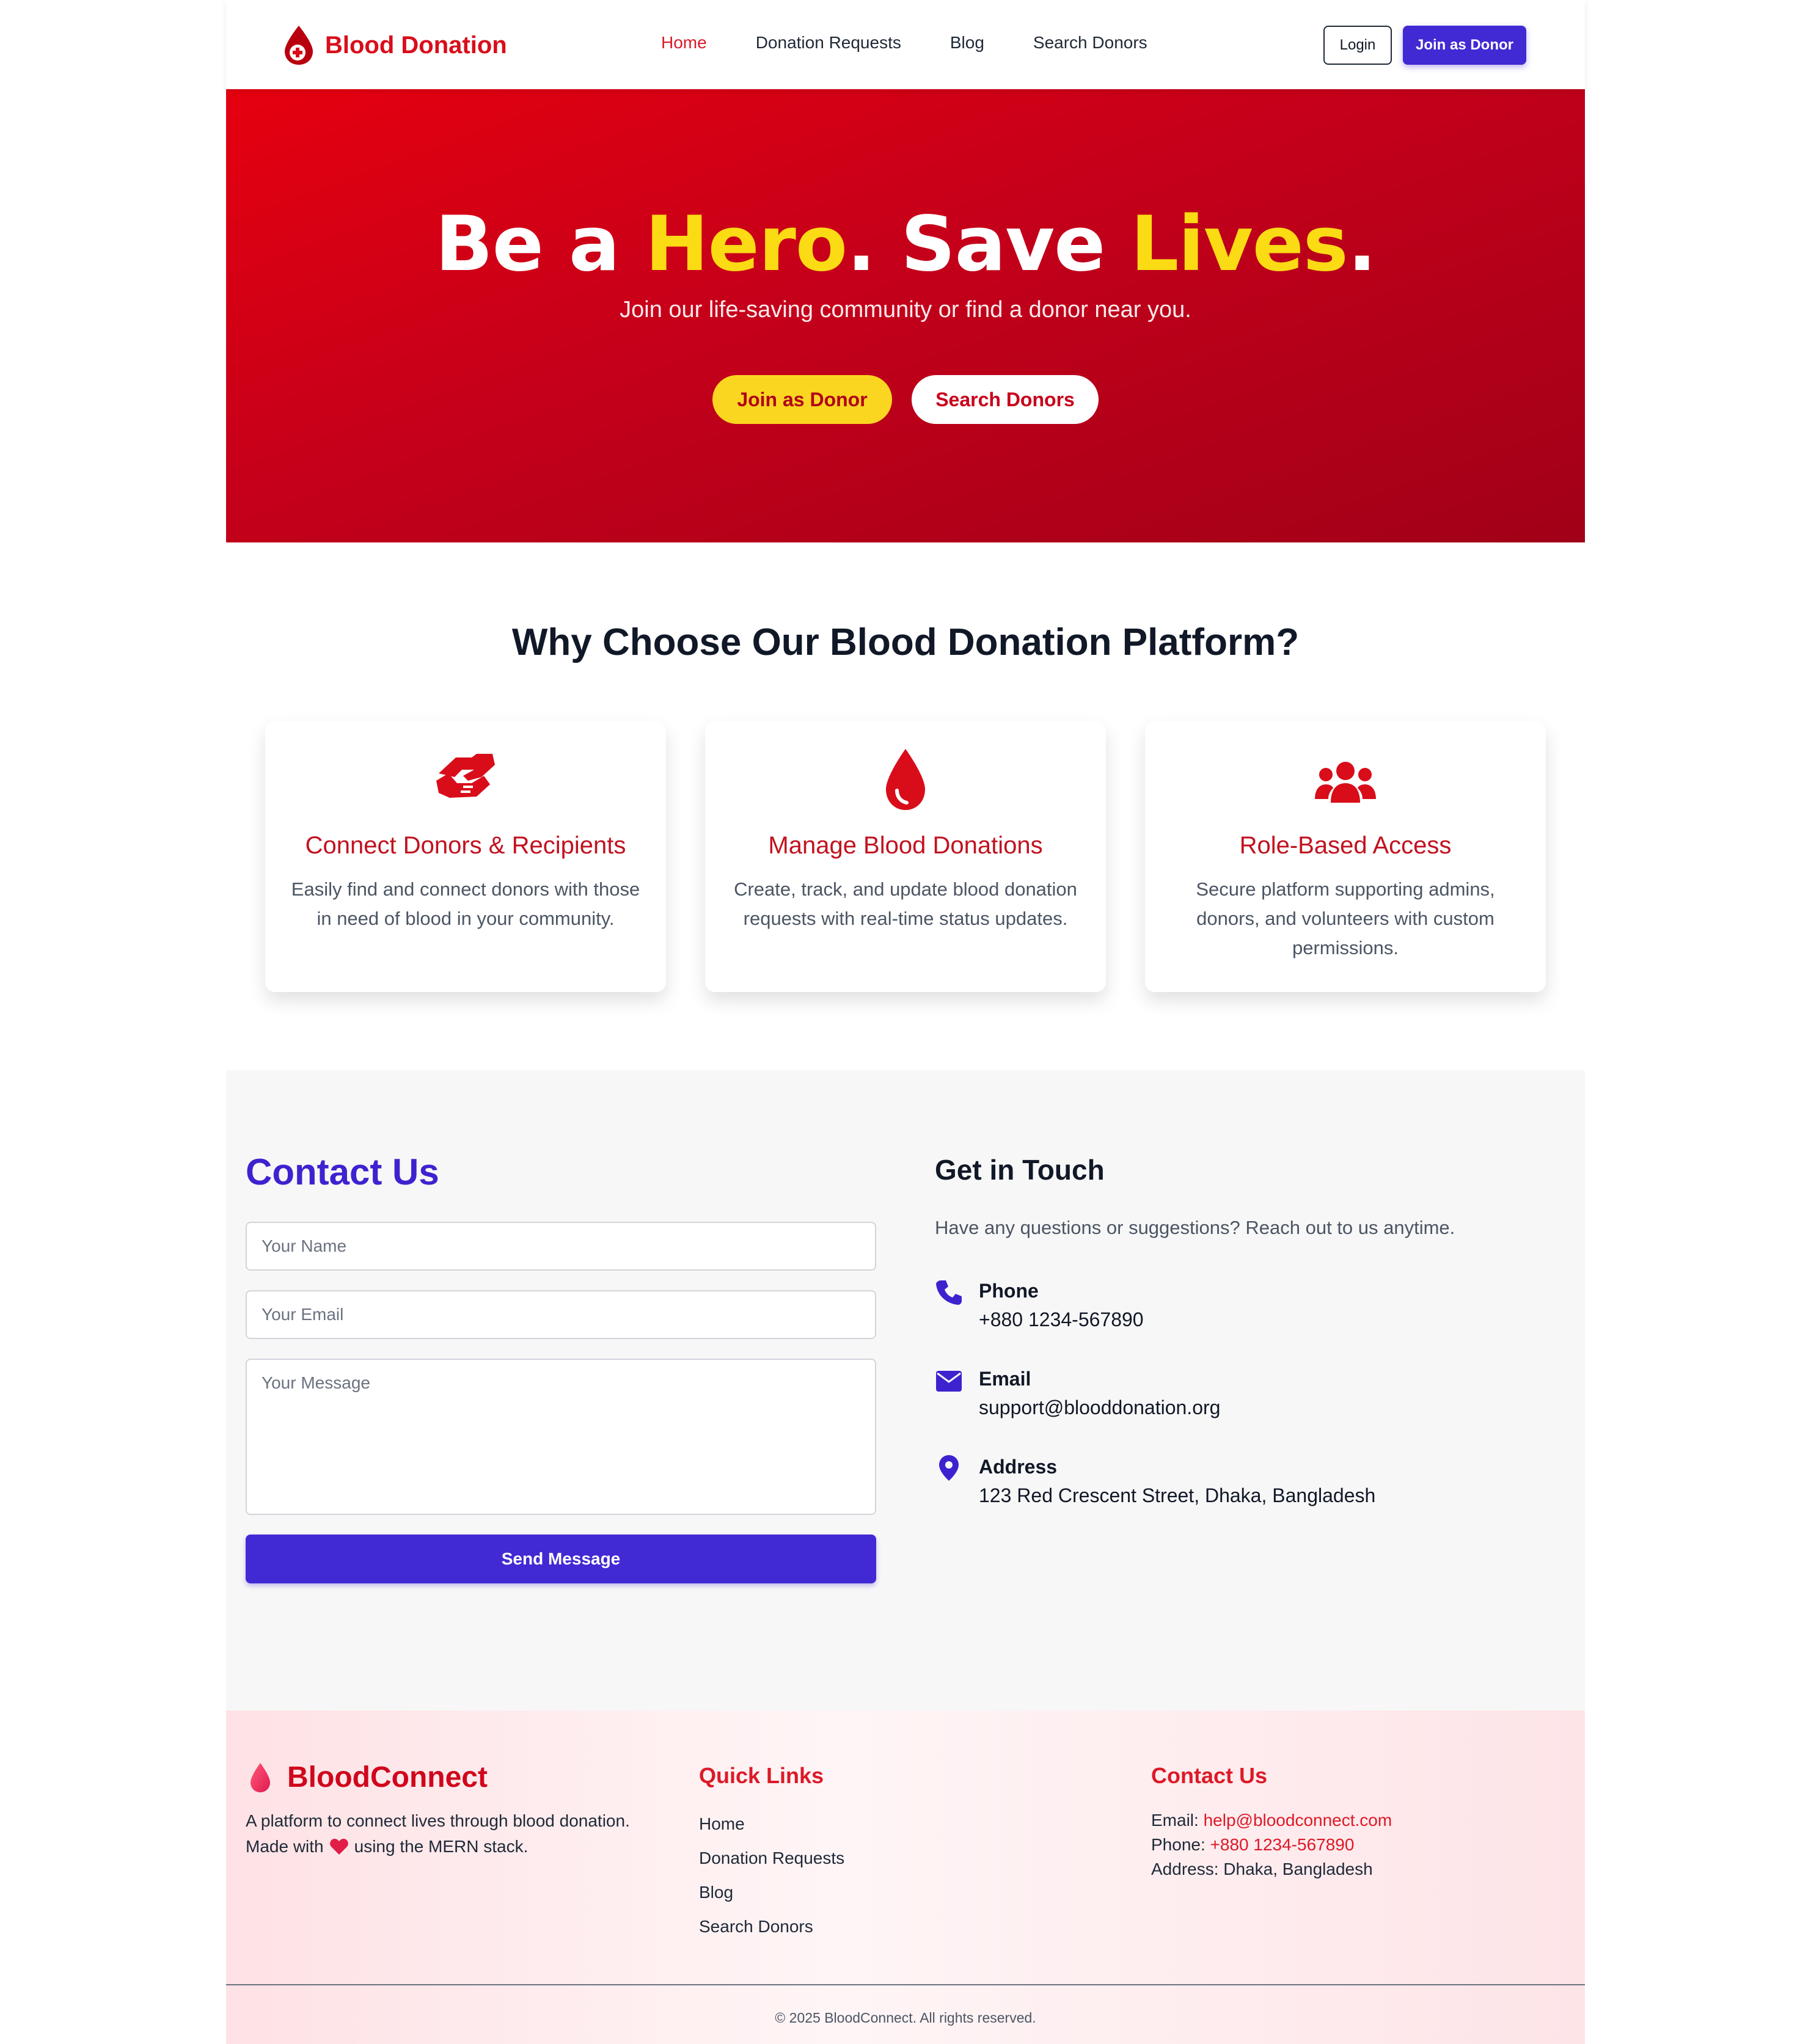 The width and height of the screenshot is (1811, 2044). I want to click on feature-title: Role-Based Access, so click(1345, 846).